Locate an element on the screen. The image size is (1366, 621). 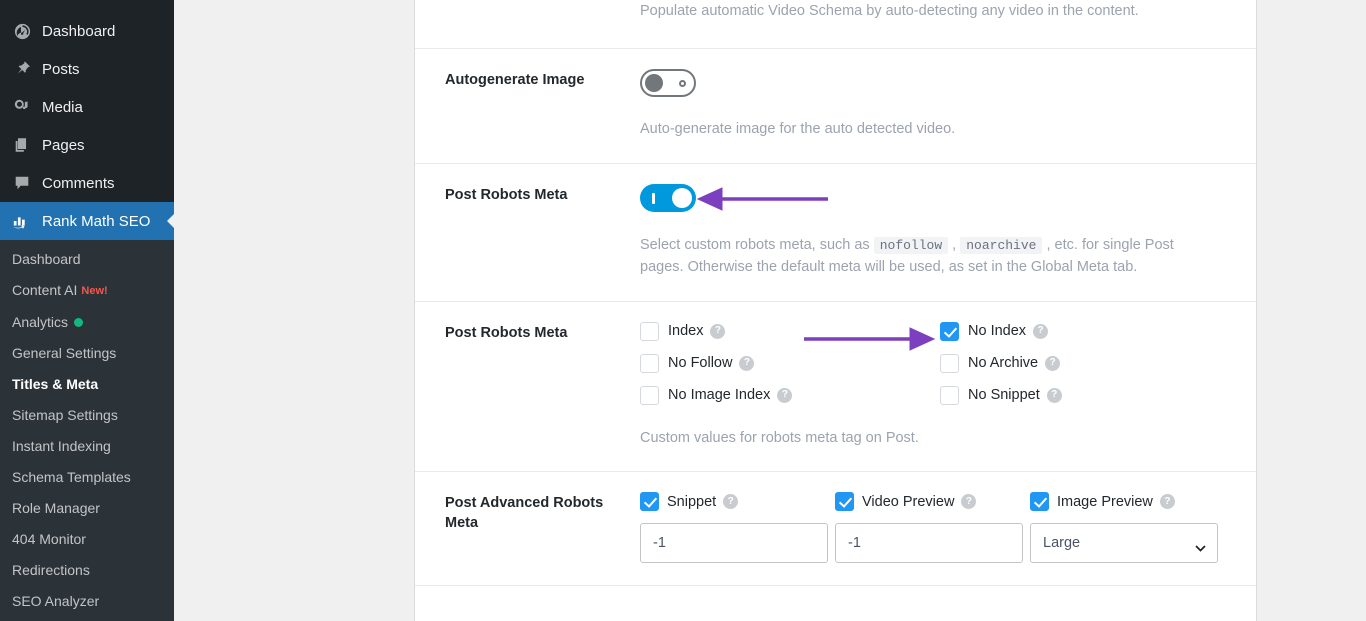
sidebar-item-label: Dashboard is located at coordinates (79, 31).